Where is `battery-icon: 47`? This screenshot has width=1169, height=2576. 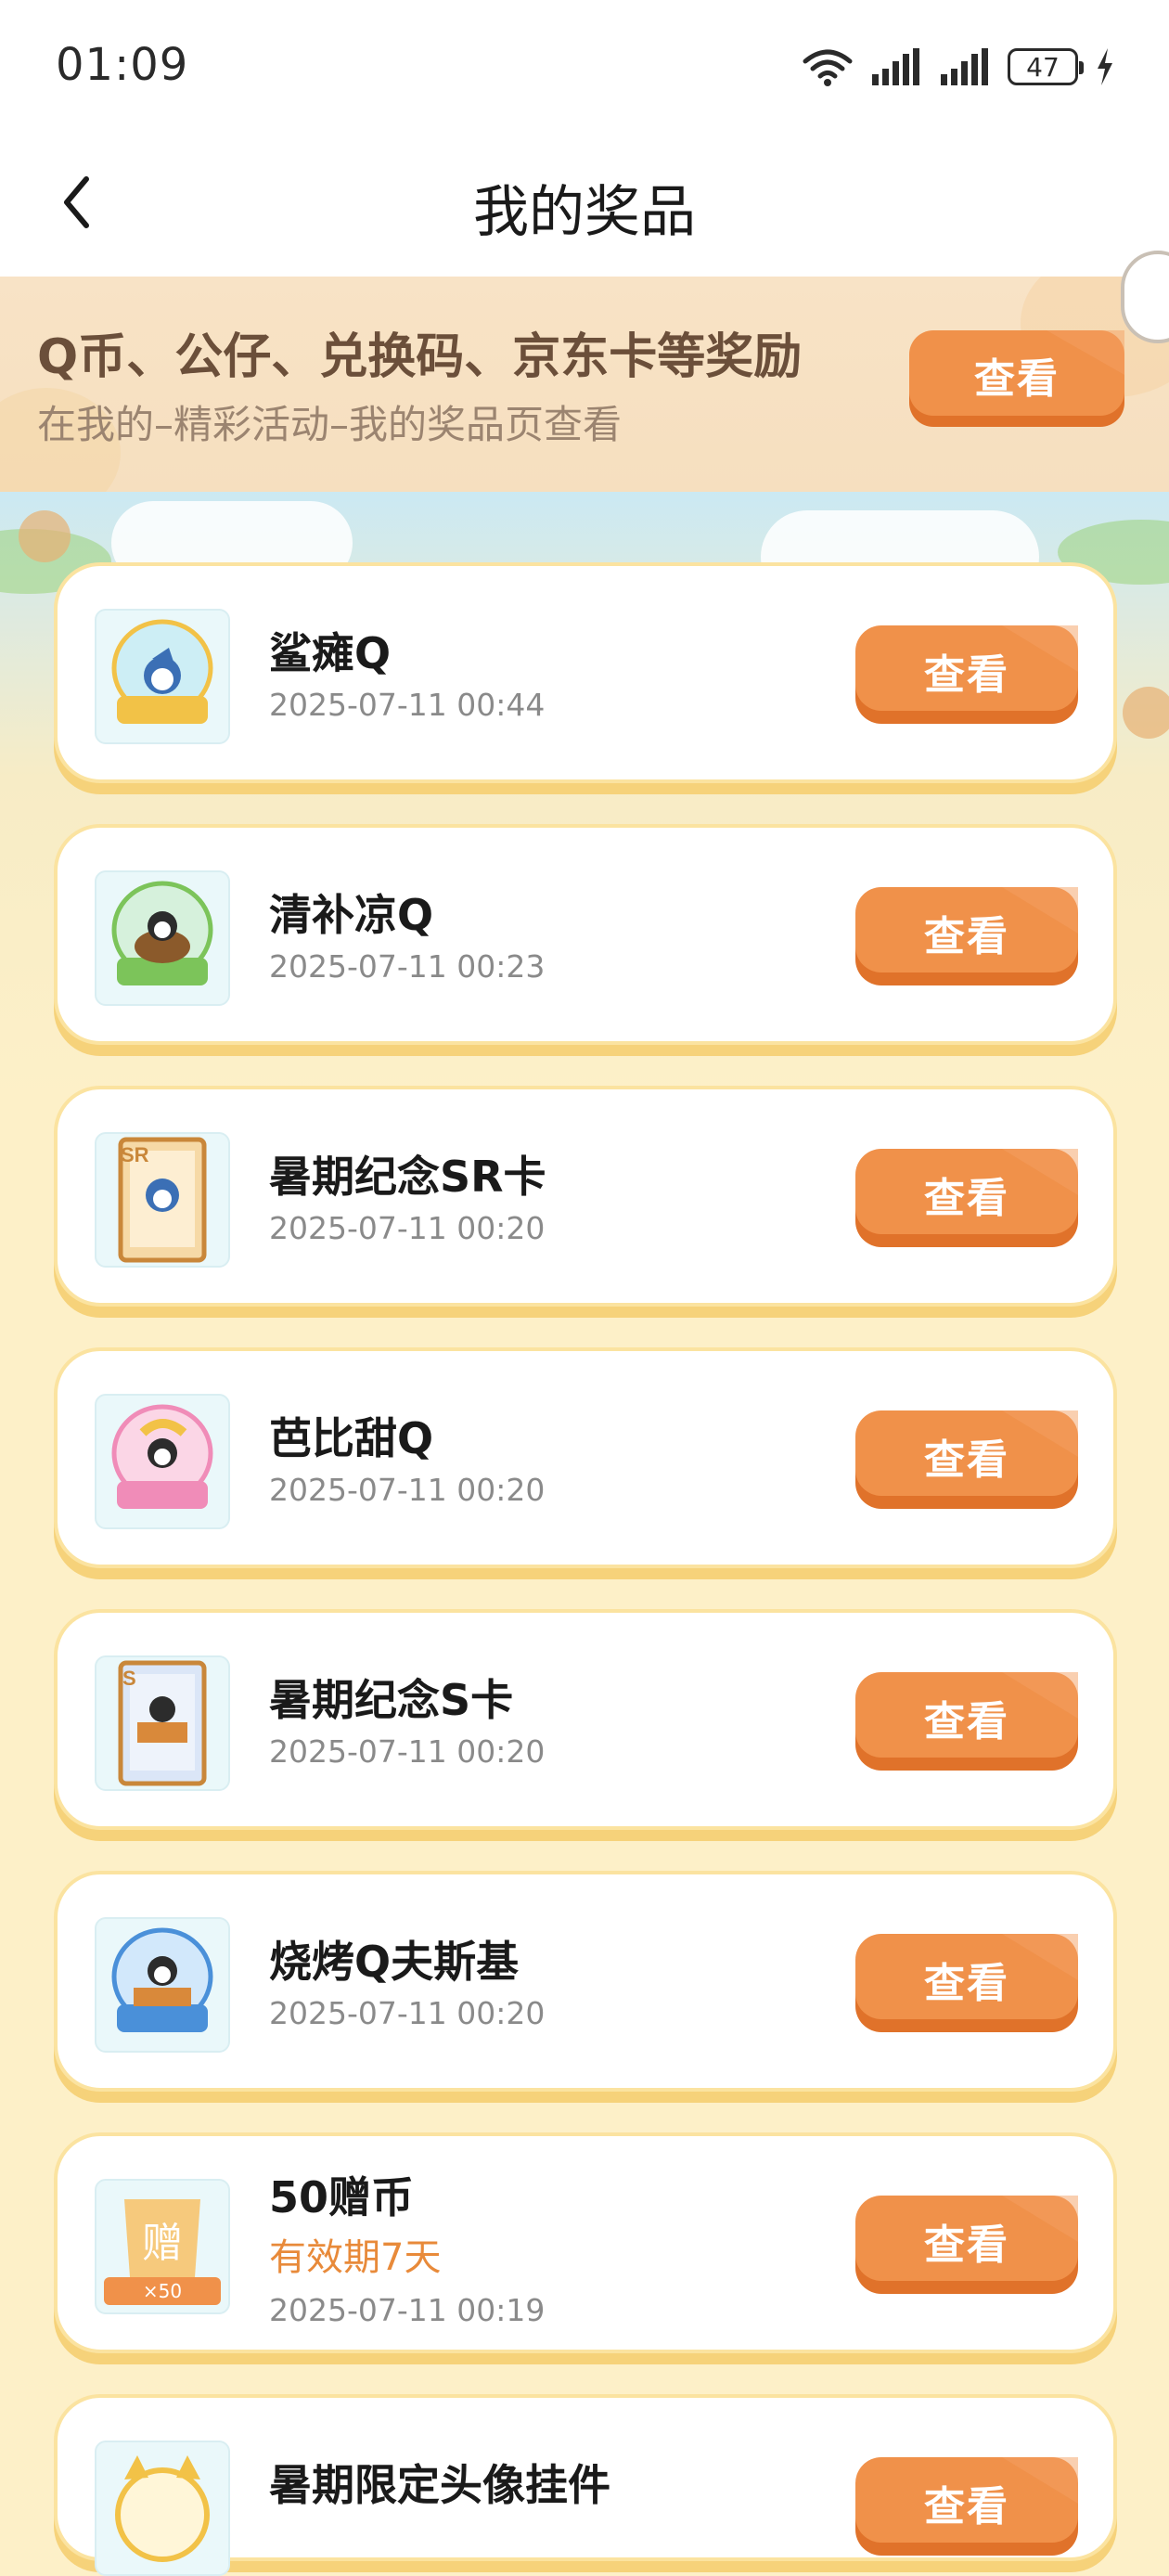
battery-icon: 47 is located at coordinates (1046, 66).